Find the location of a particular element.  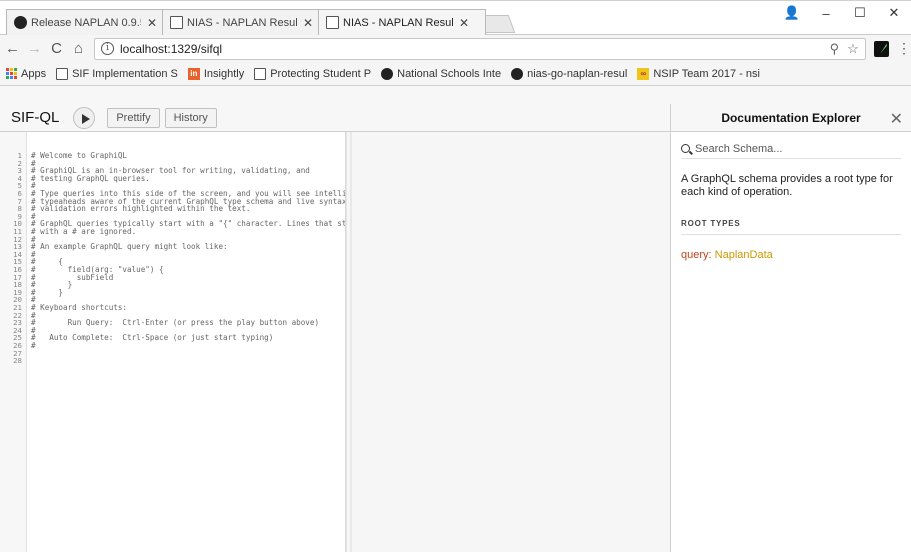

info-icon: i is located at coordinates (107, 48).